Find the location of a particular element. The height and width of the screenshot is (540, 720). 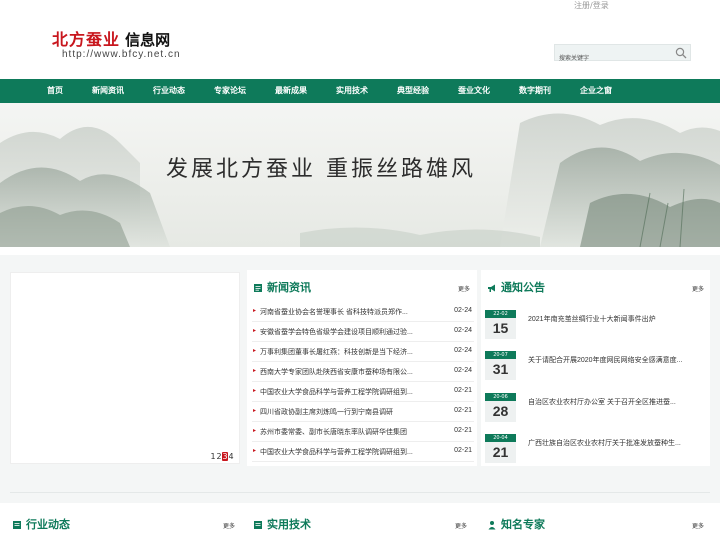

industry-more-link: 更多 is located at coordinates (229, 525).